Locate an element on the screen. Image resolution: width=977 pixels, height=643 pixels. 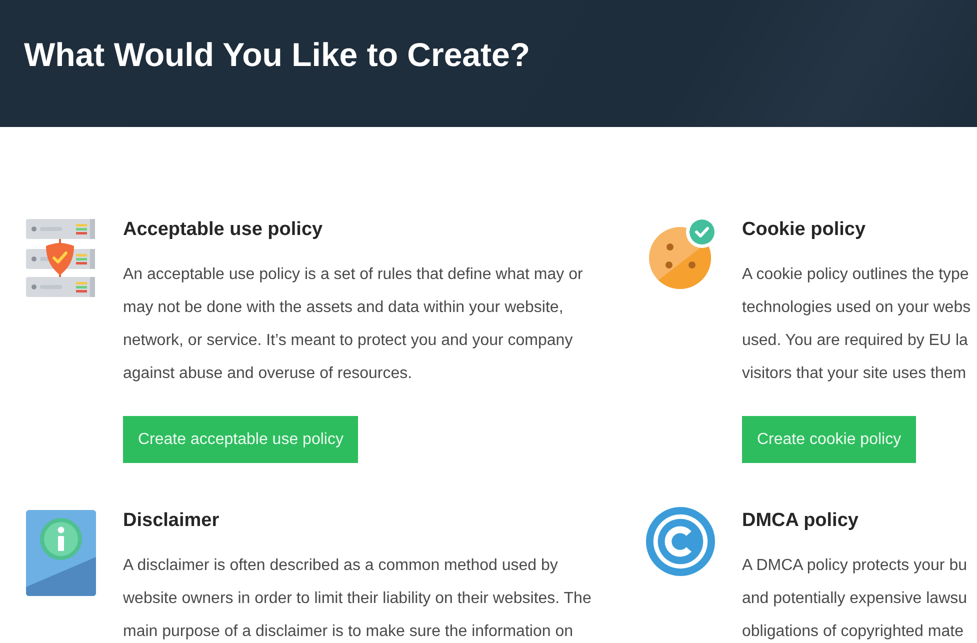
policy-description: A DMCA policy protects your bu and potentially expensive lawsu obligations of copyrighted mate is located at coordinates (855, 599).